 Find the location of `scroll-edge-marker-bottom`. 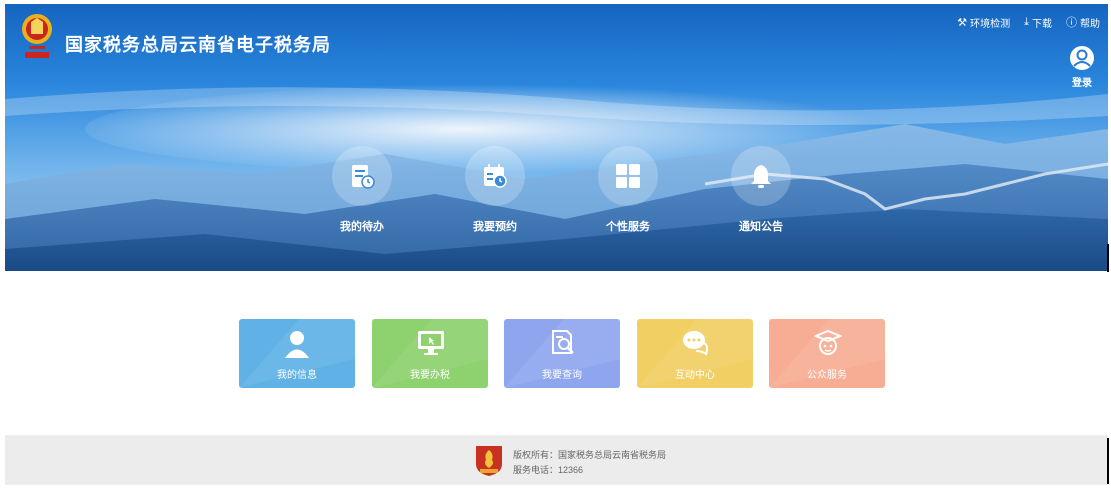

scroll-edge-marker-bottom is located at coordinates (1108, 461).